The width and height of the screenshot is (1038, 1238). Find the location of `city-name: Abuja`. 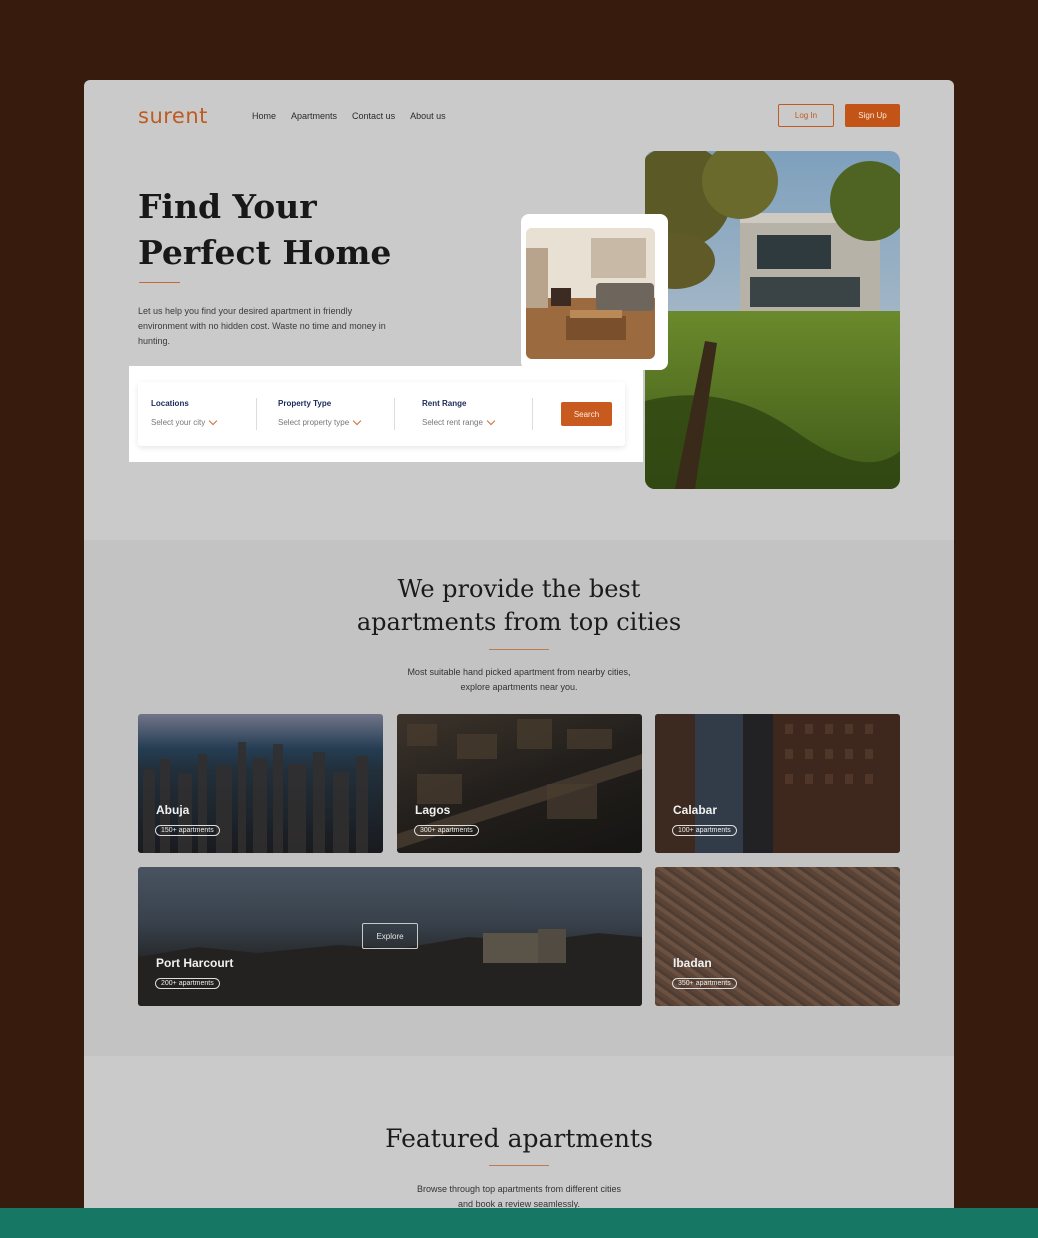

city-name: Abuja is located at coordinates (173, 810).